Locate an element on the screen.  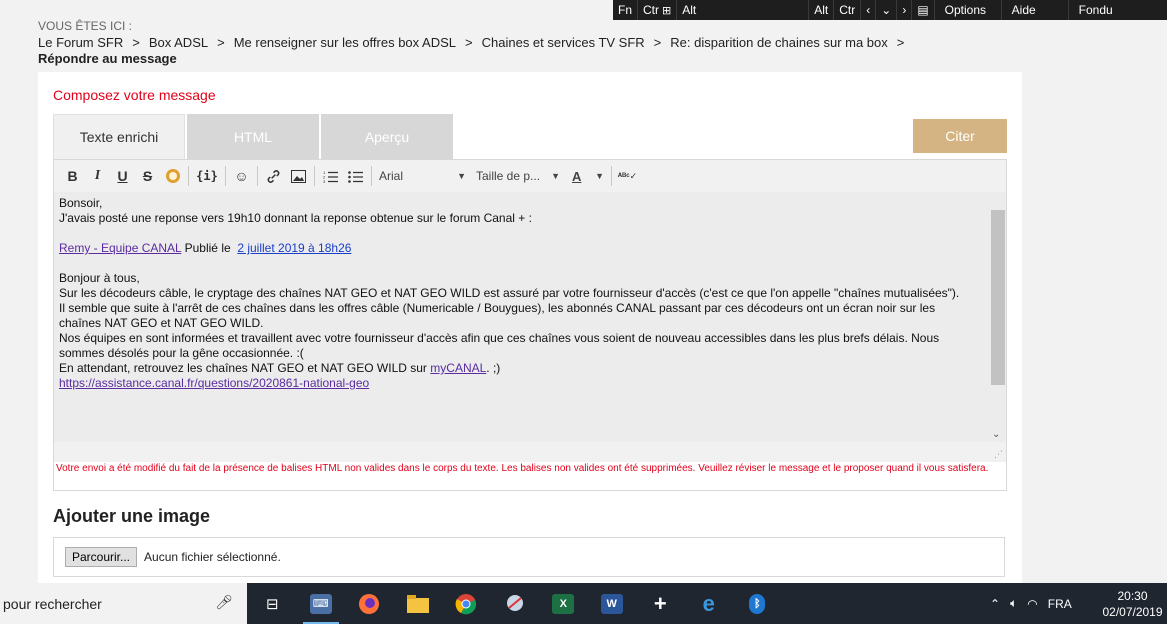
snipping-tool-icon is located at coordinates (515, 603).